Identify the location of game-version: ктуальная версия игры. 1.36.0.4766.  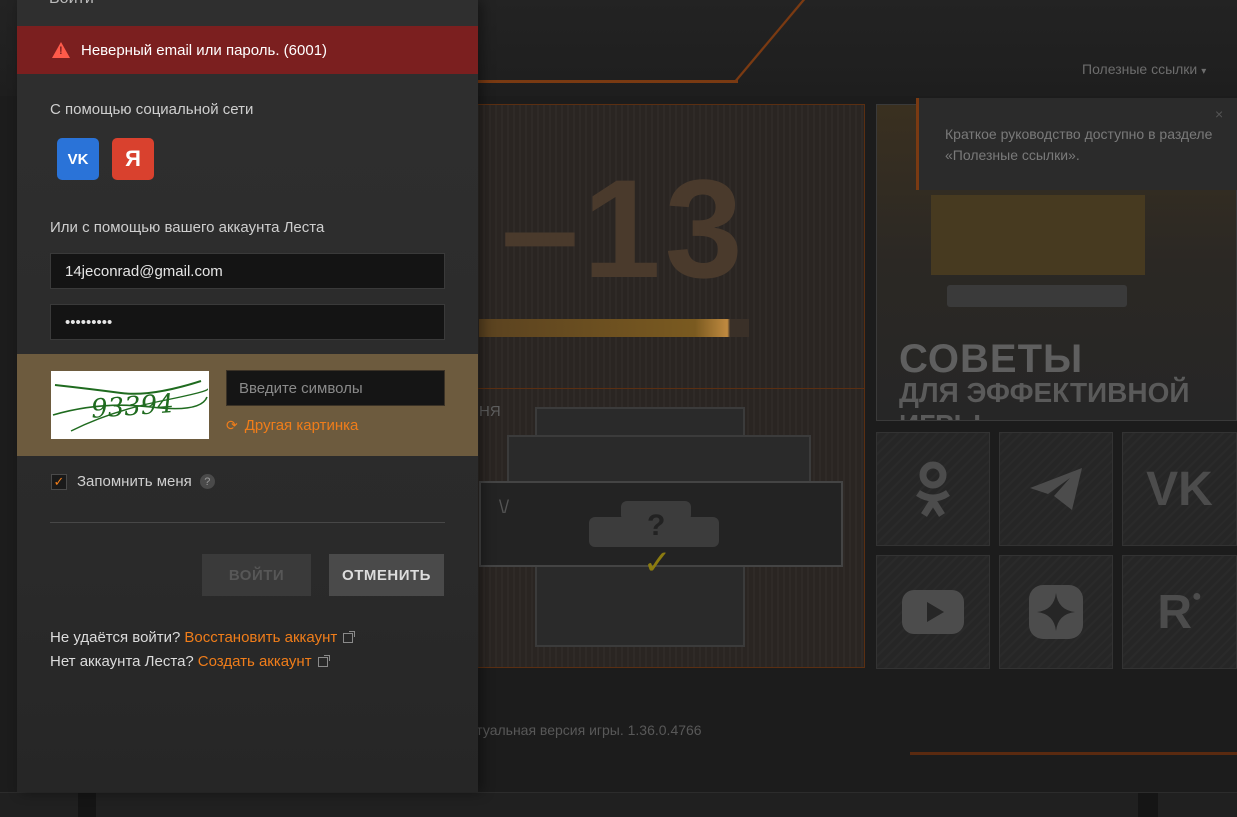
(586, 730).